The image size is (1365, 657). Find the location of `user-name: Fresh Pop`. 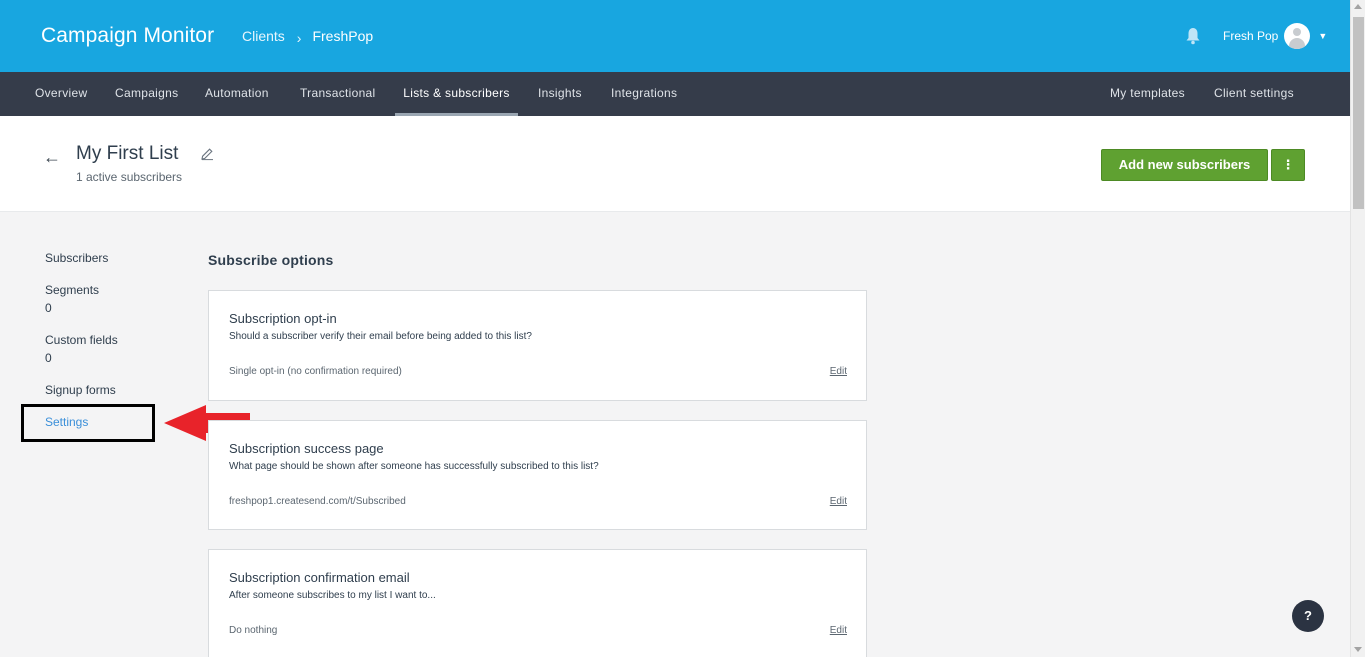

user-name: Fresh Pop is located at coordinates (1251, 36).